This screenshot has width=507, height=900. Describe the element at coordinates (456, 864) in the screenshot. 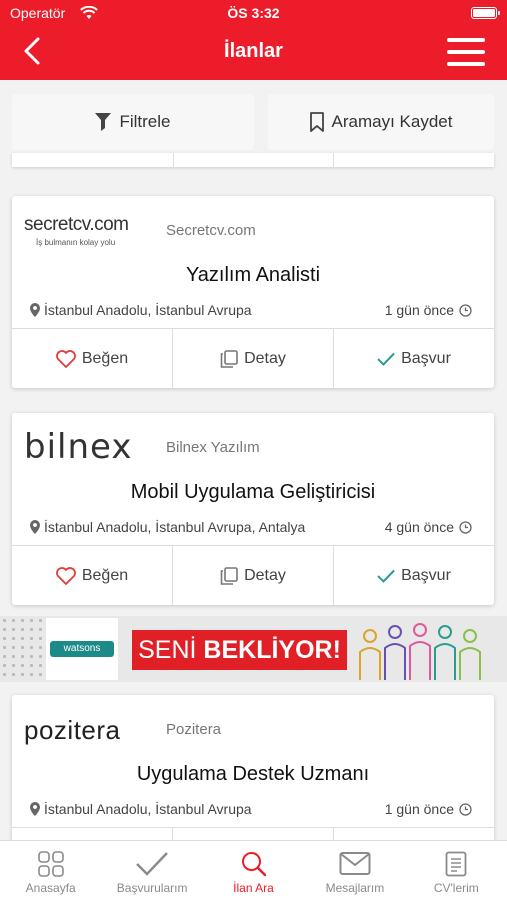

I see `document-icon` at that location.